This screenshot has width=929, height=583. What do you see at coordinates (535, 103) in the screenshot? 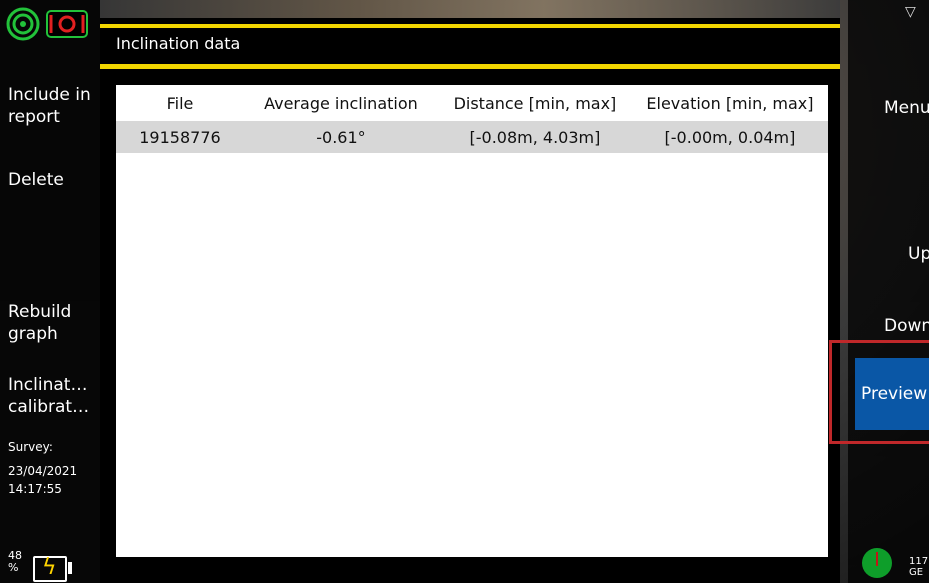
I see `header-distance: Distance [min, max]` at bounding box center [535, 103].